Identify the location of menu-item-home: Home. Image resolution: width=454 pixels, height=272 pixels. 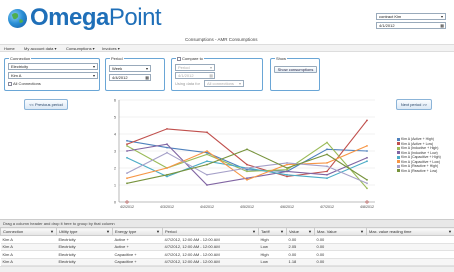
(9, 48).